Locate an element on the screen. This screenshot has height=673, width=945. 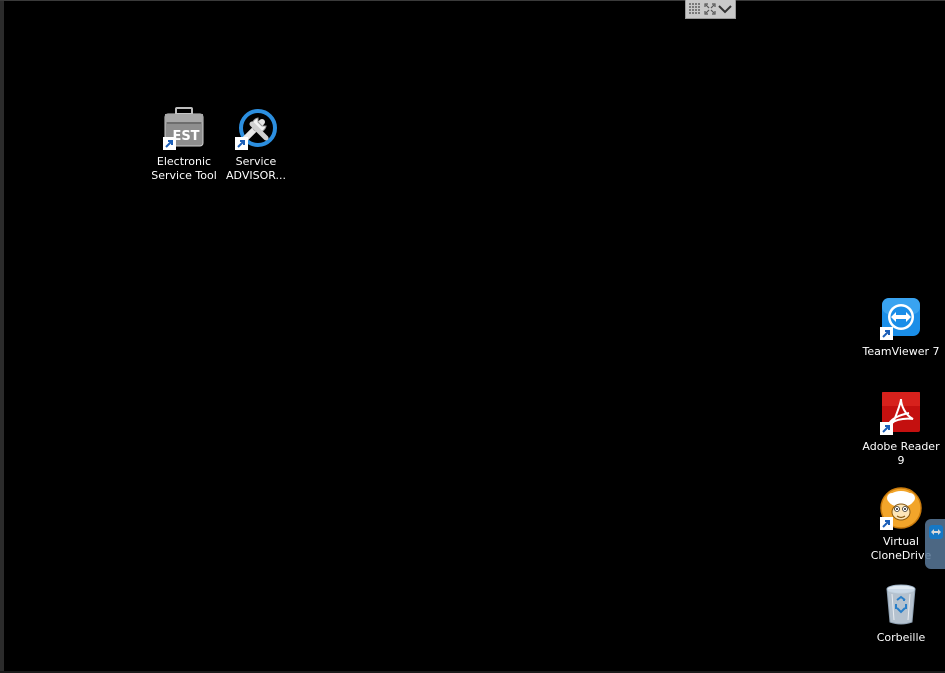
wrench-icon is located at coordinates (256, 128).